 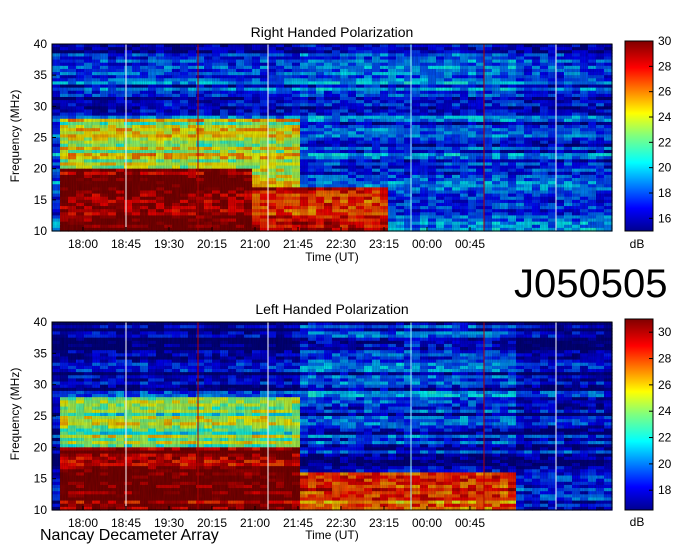 I want to click on x-tick-label: 19:30, so click(x=169, y=244).